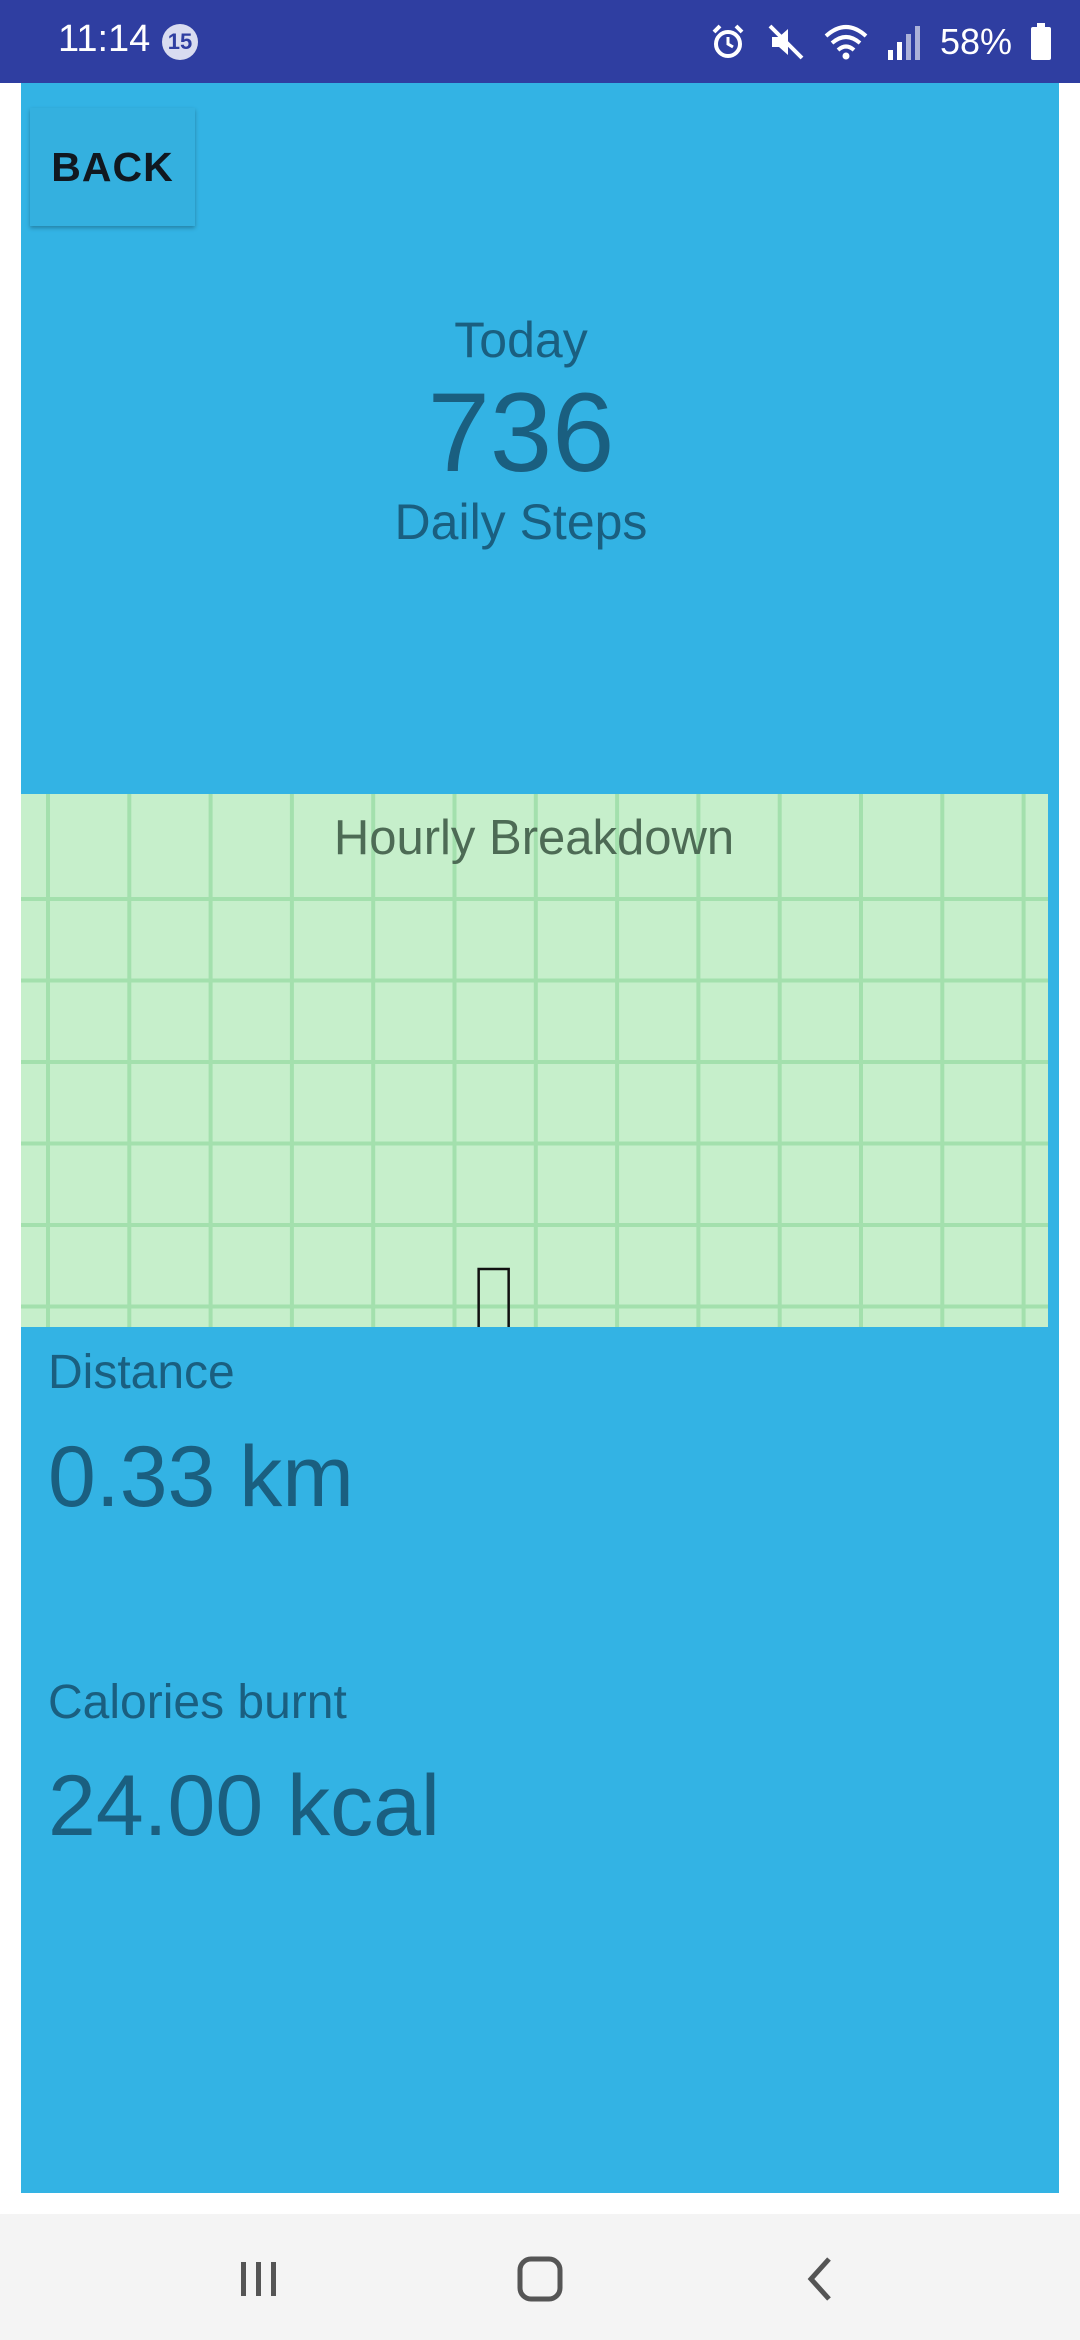 Image resolution: width=1080 pixels, height=2340 pixels. I want to click on battery-percentage: 58%, so click(975, 41).